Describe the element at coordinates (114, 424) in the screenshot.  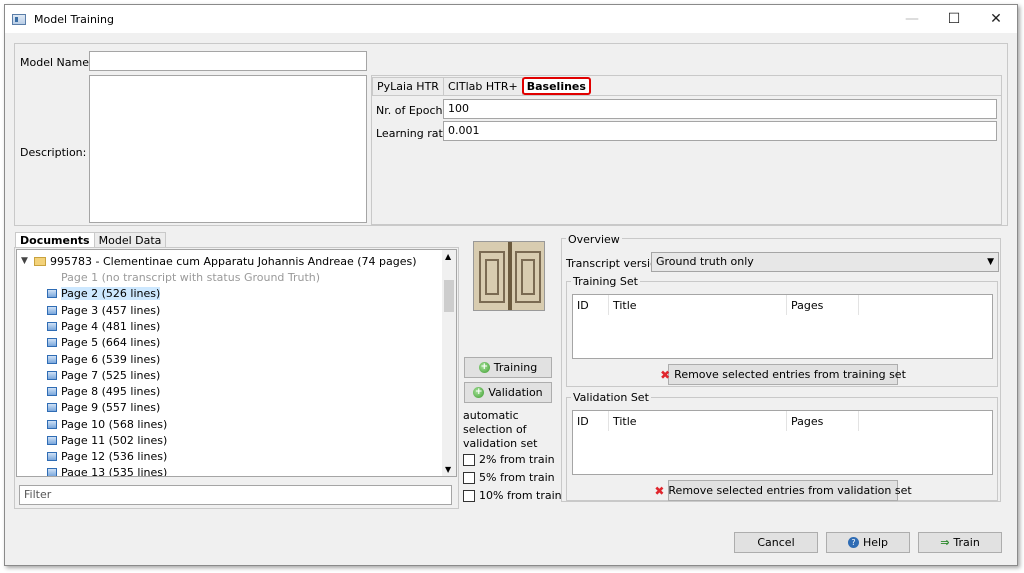
I see `tree-page-label: Page 10 (568 lines)` at that location.